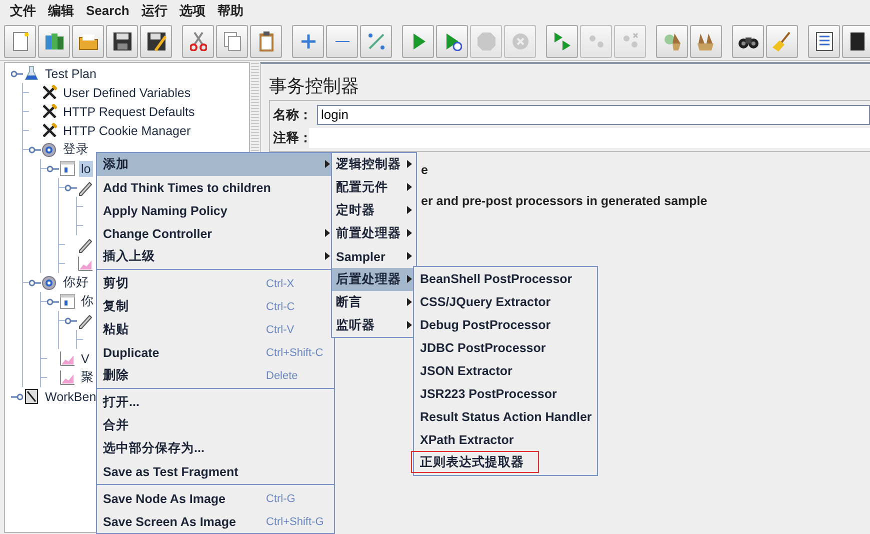 The height and width of the screenshot is (534, 870). I want to click on tree-item: V, so click(85, 358).